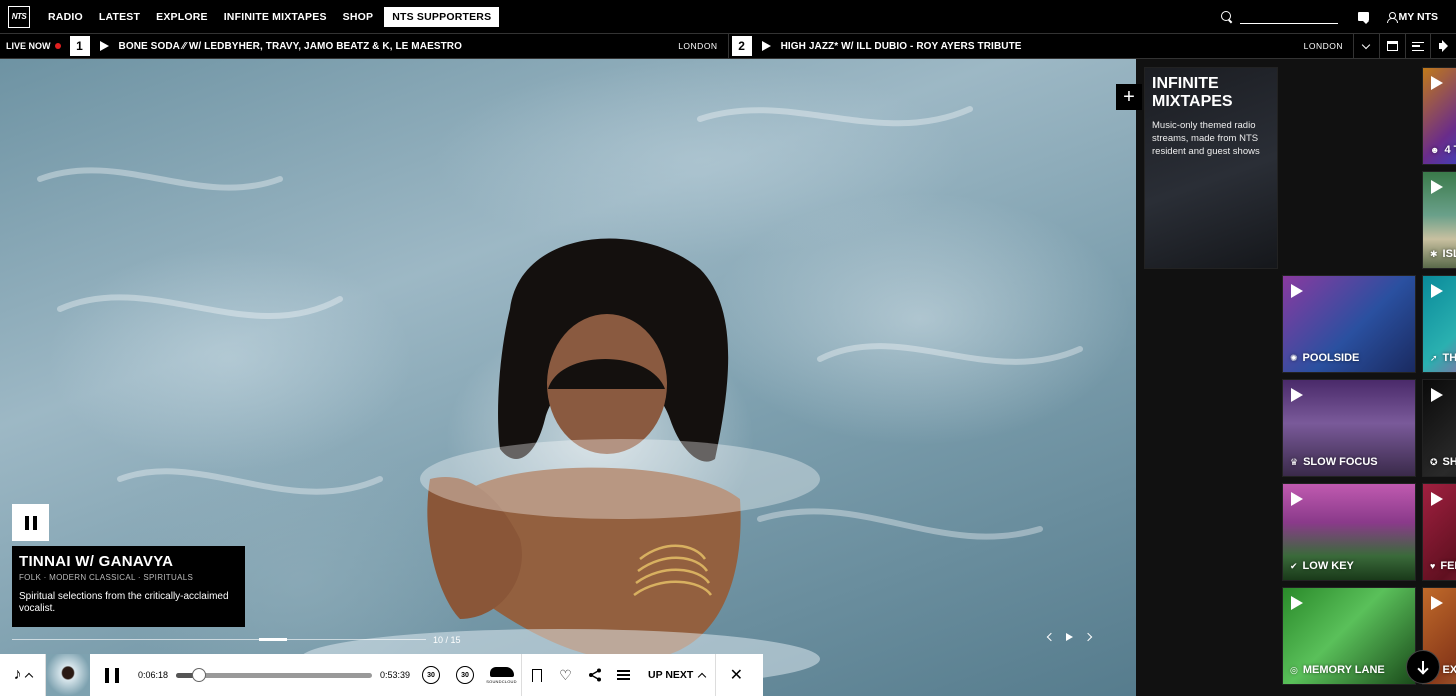 The height and width of the screenshot is (696, 1456). Describe the element at coordinates (1288, 16) in the screenshot. I see `search-input` at that location.